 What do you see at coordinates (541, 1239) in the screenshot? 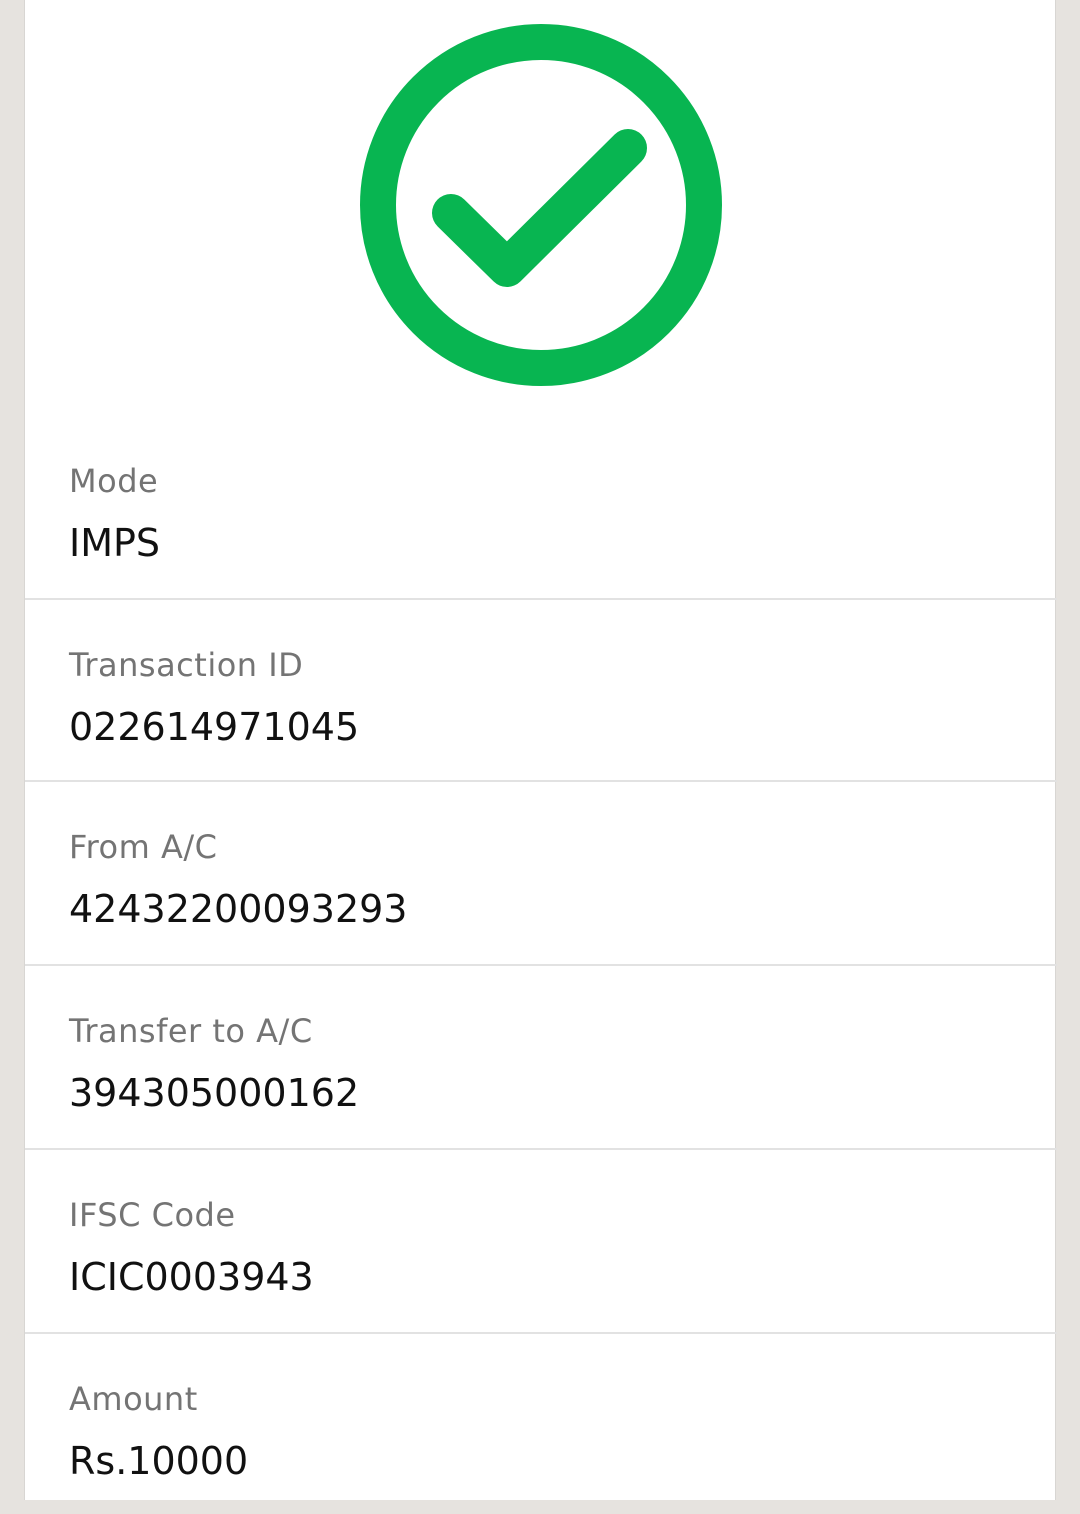
I see `detail-row-ifsc-code: IFSC Code ICIC0003943` at bounding box center [541, 1239].